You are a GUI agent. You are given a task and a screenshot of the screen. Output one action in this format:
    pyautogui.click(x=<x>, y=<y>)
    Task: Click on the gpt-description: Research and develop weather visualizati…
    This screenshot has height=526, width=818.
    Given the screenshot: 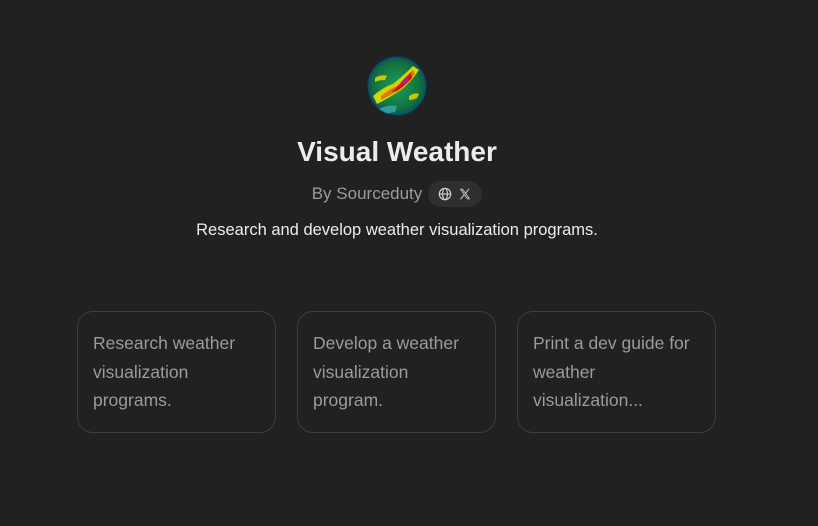 What is the action you would take?
    pyautogui.click(x=397, y=230)
    